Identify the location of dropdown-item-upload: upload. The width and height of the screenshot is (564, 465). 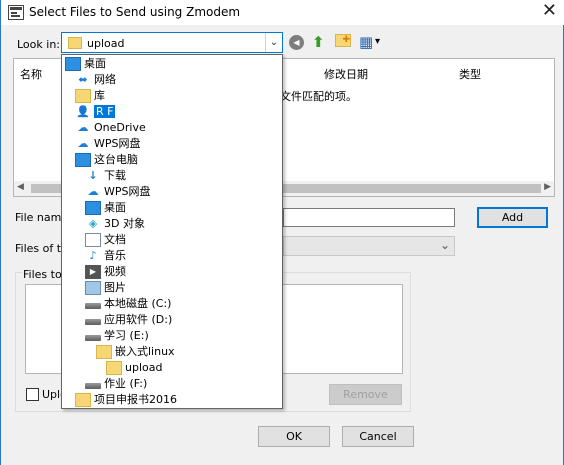
(134, 368).